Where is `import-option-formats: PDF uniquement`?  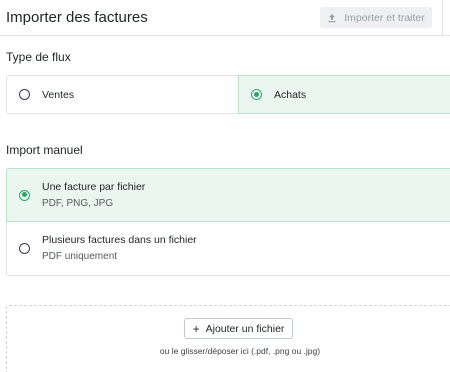
import-option-formats: PDF uniquement is located at coordinates (80, 256).